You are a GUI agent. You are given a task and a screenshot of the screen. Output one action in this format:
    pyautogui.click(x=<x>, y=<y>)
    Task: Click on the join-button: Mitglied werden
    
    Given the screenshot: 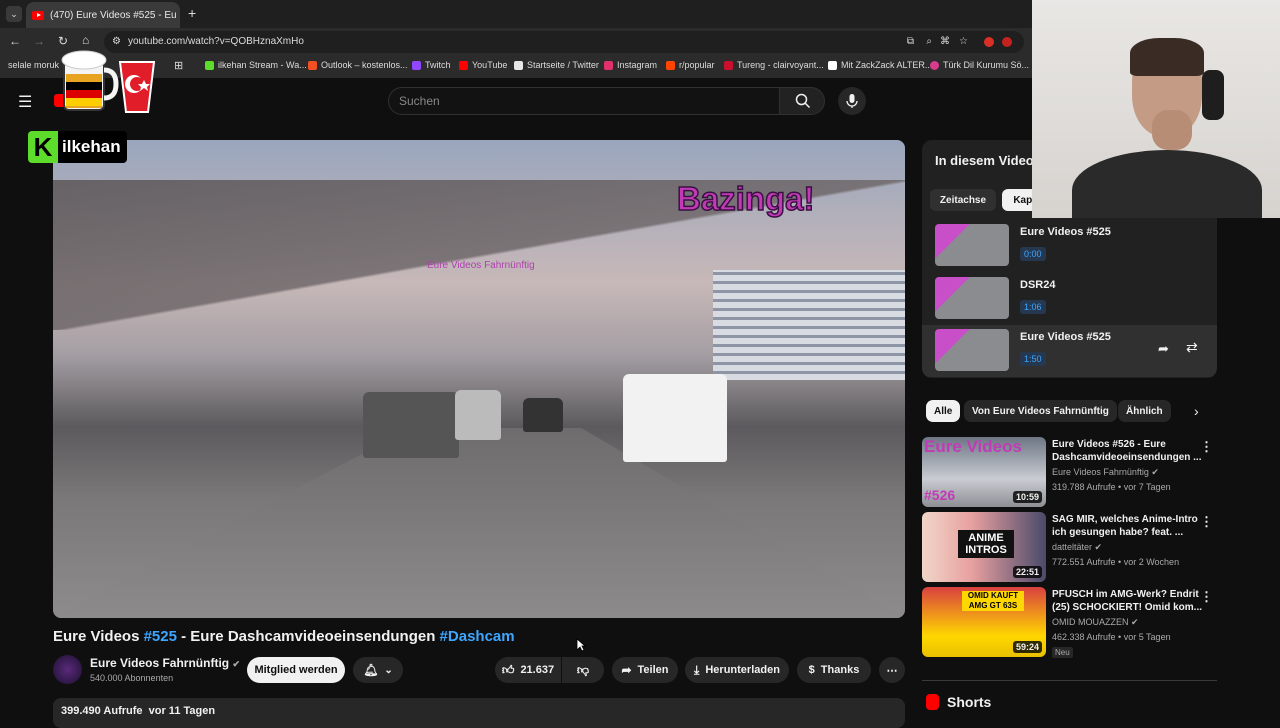 What is the action you would take?
    pyautogui.click(x=296, y=670)
    